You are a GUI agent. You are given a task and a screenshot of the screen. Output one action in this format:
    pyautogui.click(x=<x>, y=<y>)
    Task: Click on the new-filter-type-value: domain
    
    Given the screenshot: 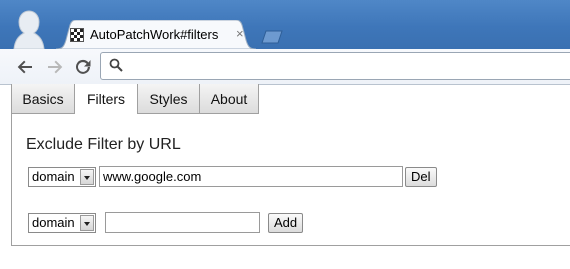 What is the action you would take?
    pyautogui.click(x=53, y=222)
    